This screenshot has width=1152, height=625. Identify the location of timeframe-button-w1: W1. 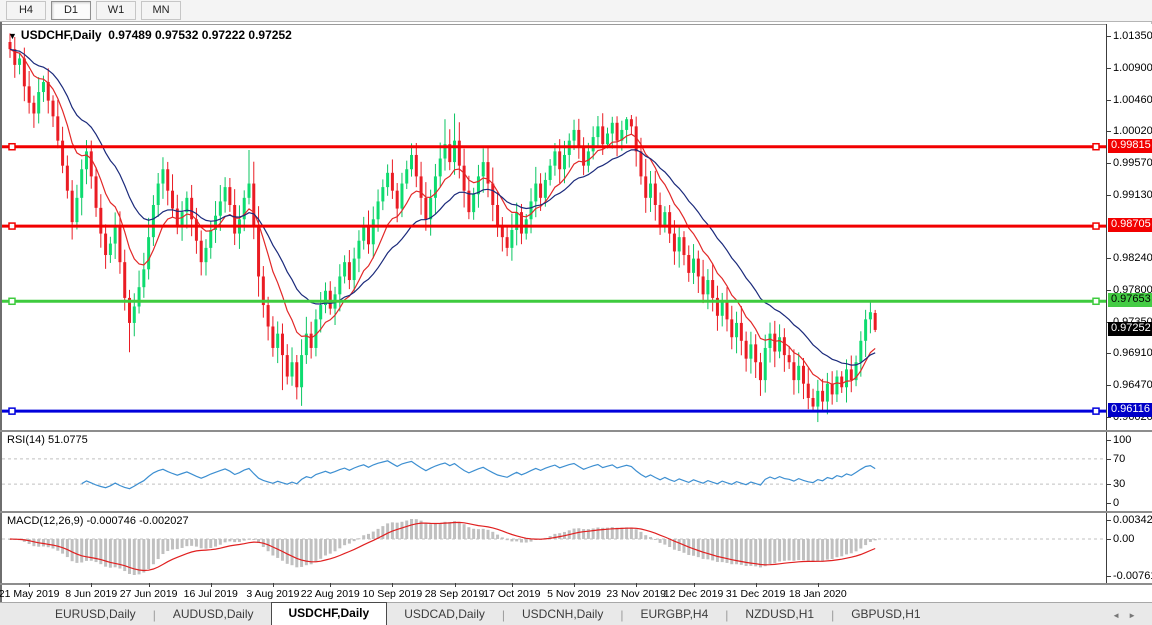
(116, 10).